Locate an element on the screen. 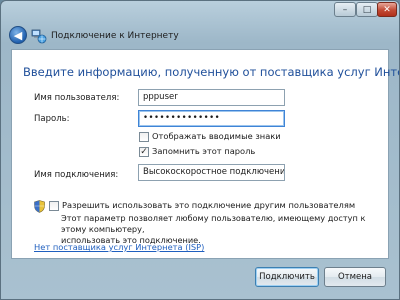 The height and width of the screenshot is (300, 400). remember-password-label: Запомнить этот пароль is located at coordinates (204, 151).